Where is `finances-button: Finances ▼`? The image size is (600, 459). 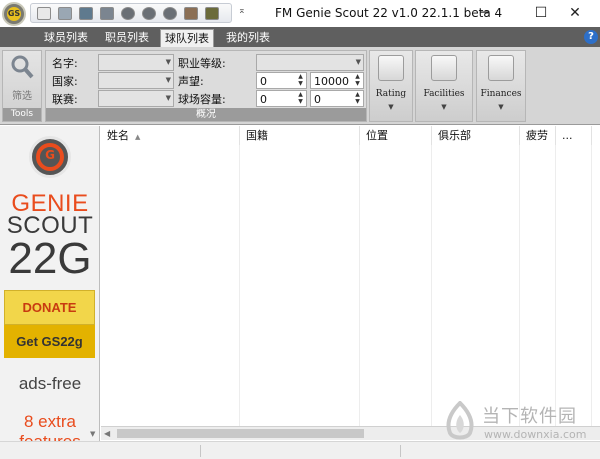
finances-button: Finances ▼ is located at coordinates (501, 86).